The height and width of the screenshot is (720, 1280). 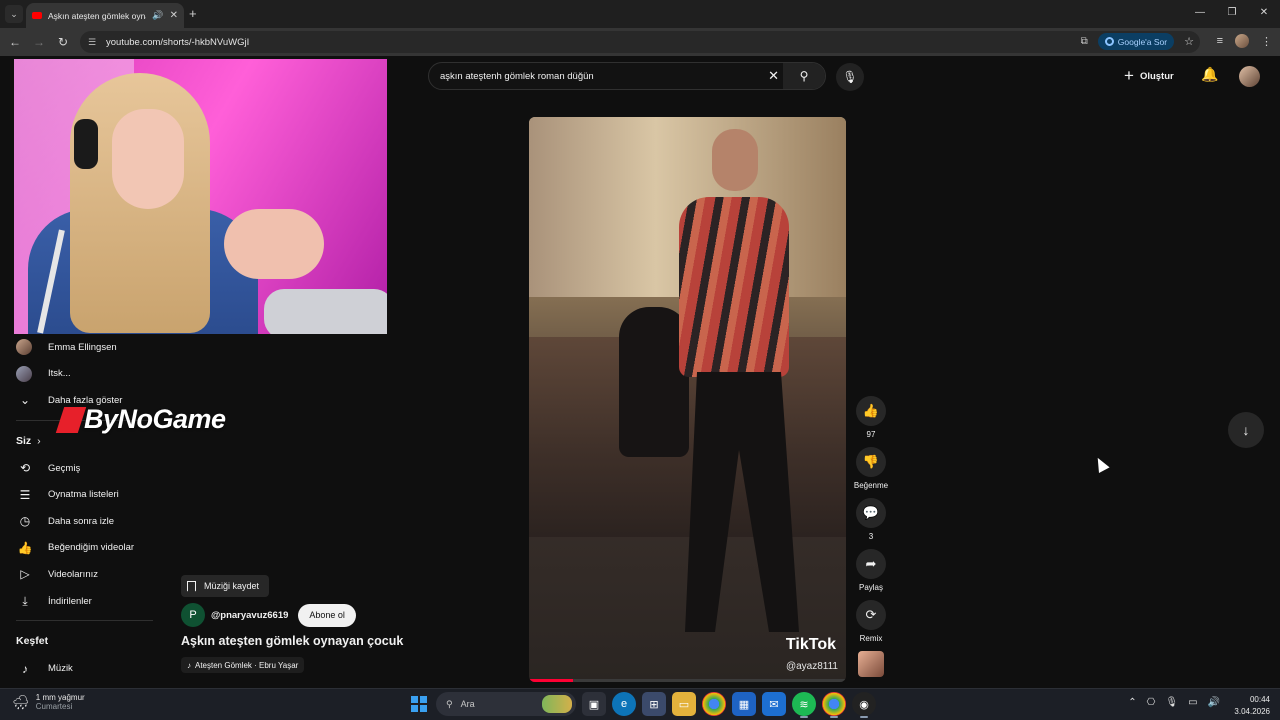 I want to click on logo-text: ByNoGame, so click(x=155, y=419).